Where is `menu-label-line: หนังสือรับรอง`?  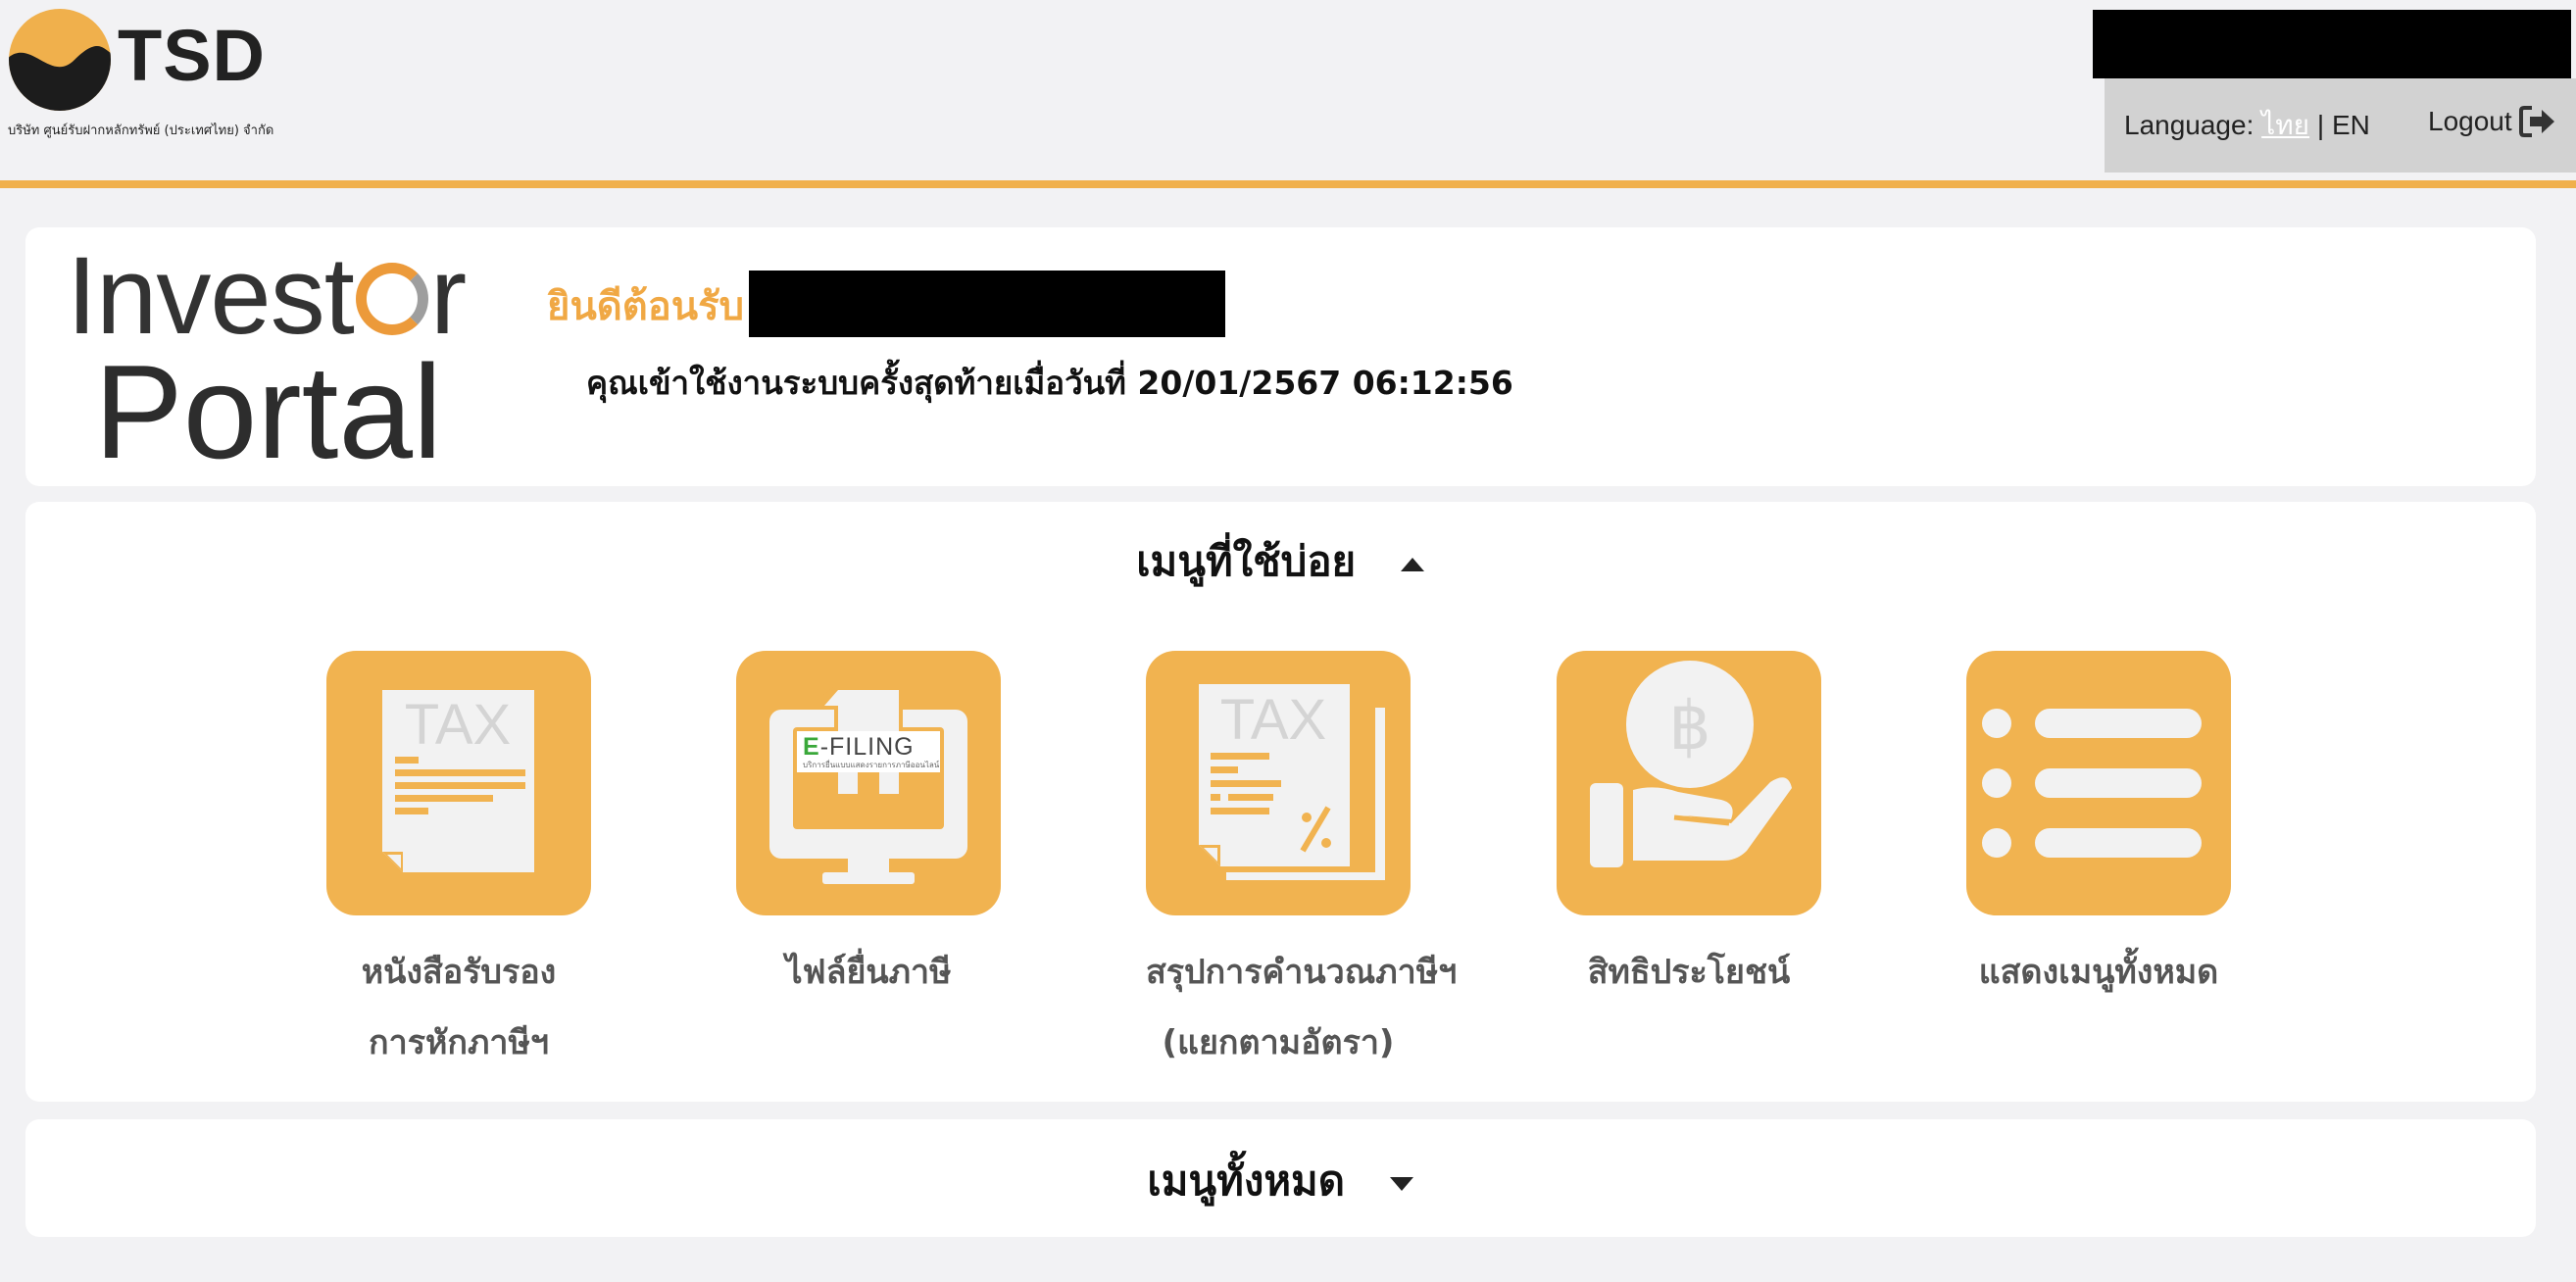
menu-label-line: หนังสือรับรอง is located at coordinates (459, 972).